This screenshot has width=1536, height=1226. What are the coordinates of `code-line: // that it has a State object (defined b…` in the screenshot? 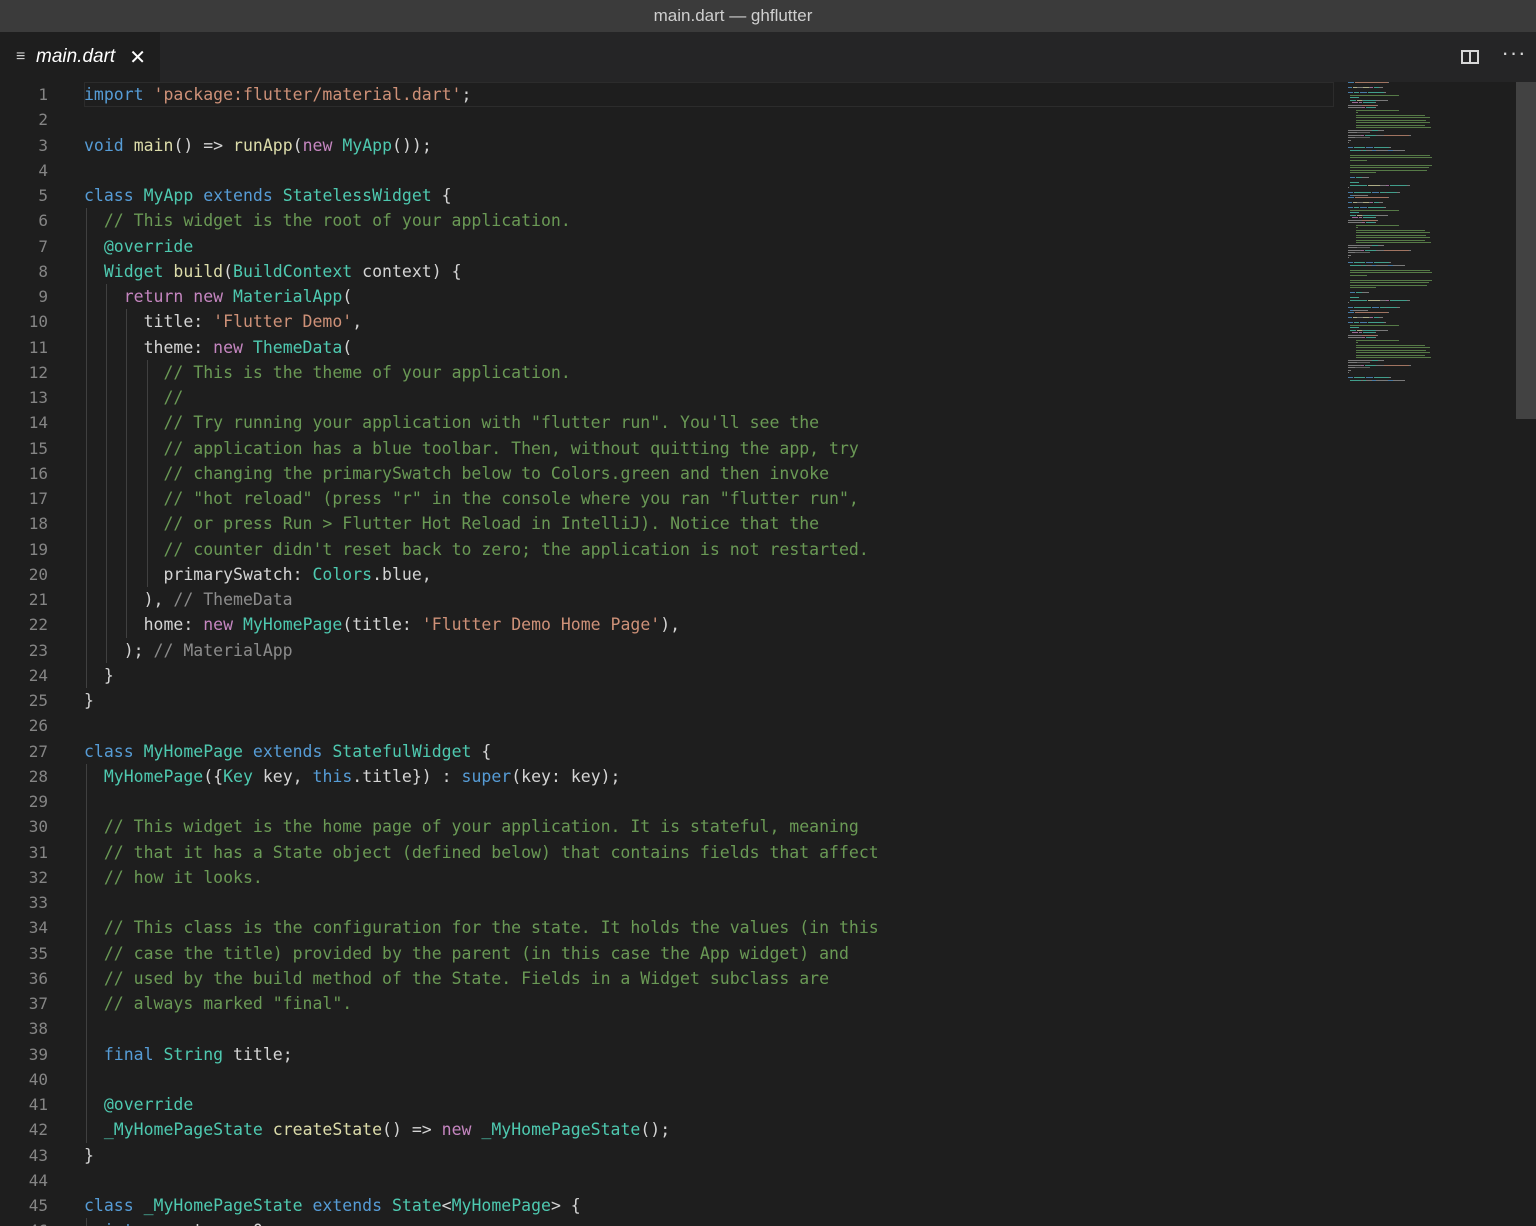 It's located at (709, 852).